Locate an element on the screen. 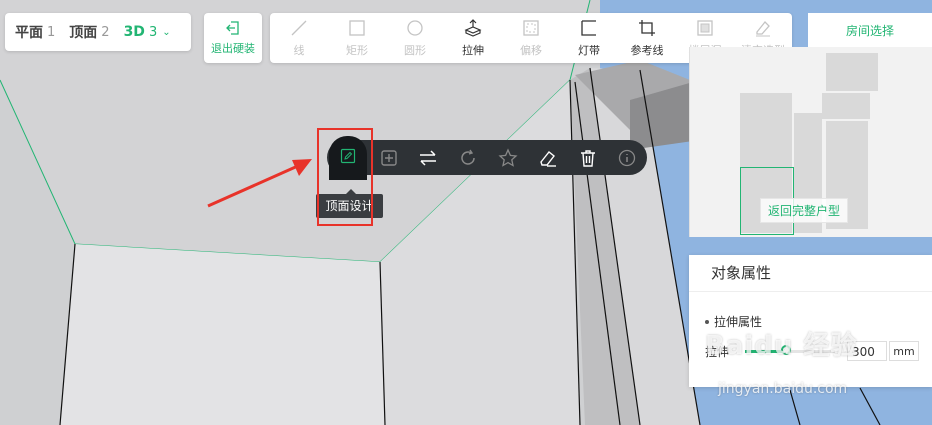  watermark: Baidu 经验 is located at coordinates (781, 346).